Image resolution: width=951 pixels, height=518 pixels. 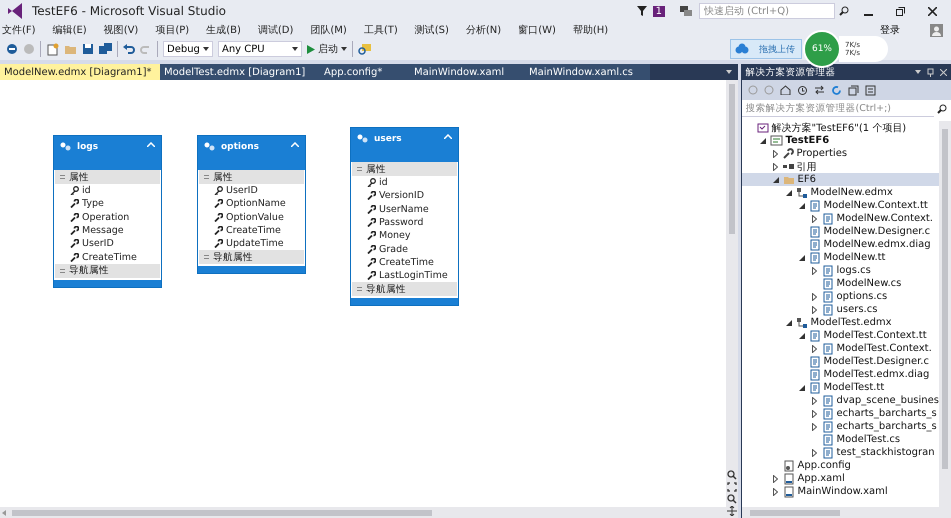 I want to click on tree-item-label: ModelTest.Context.tt, so click(x=875, y=335).